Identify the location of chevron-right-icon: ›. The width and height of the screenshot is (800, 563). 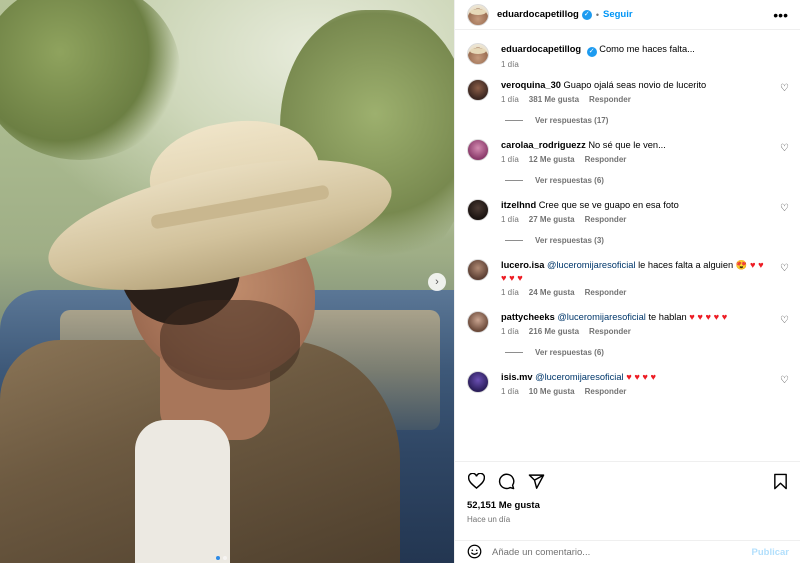
(437, 282).